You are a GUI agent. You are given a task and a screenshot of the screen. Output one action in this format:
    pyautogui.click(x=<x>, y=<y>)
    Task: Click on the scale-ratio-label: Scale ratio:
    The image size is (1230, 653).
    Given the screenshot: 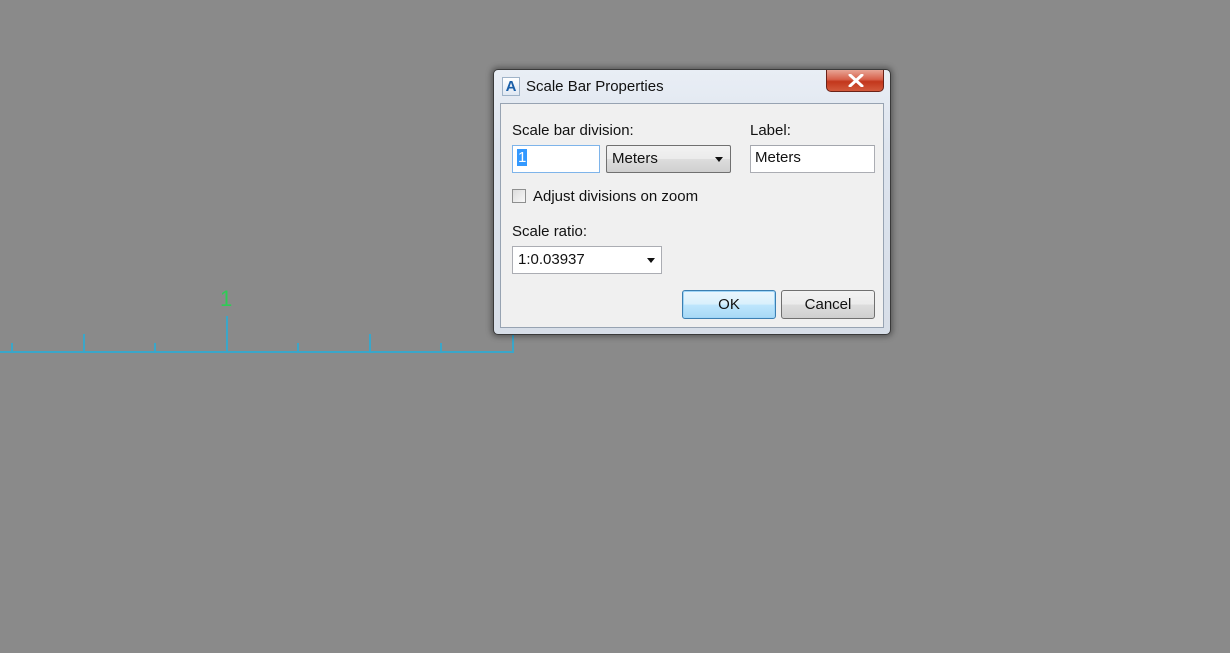 What is the action you would take?
    pyautogui.click(x=550, y=231)
    